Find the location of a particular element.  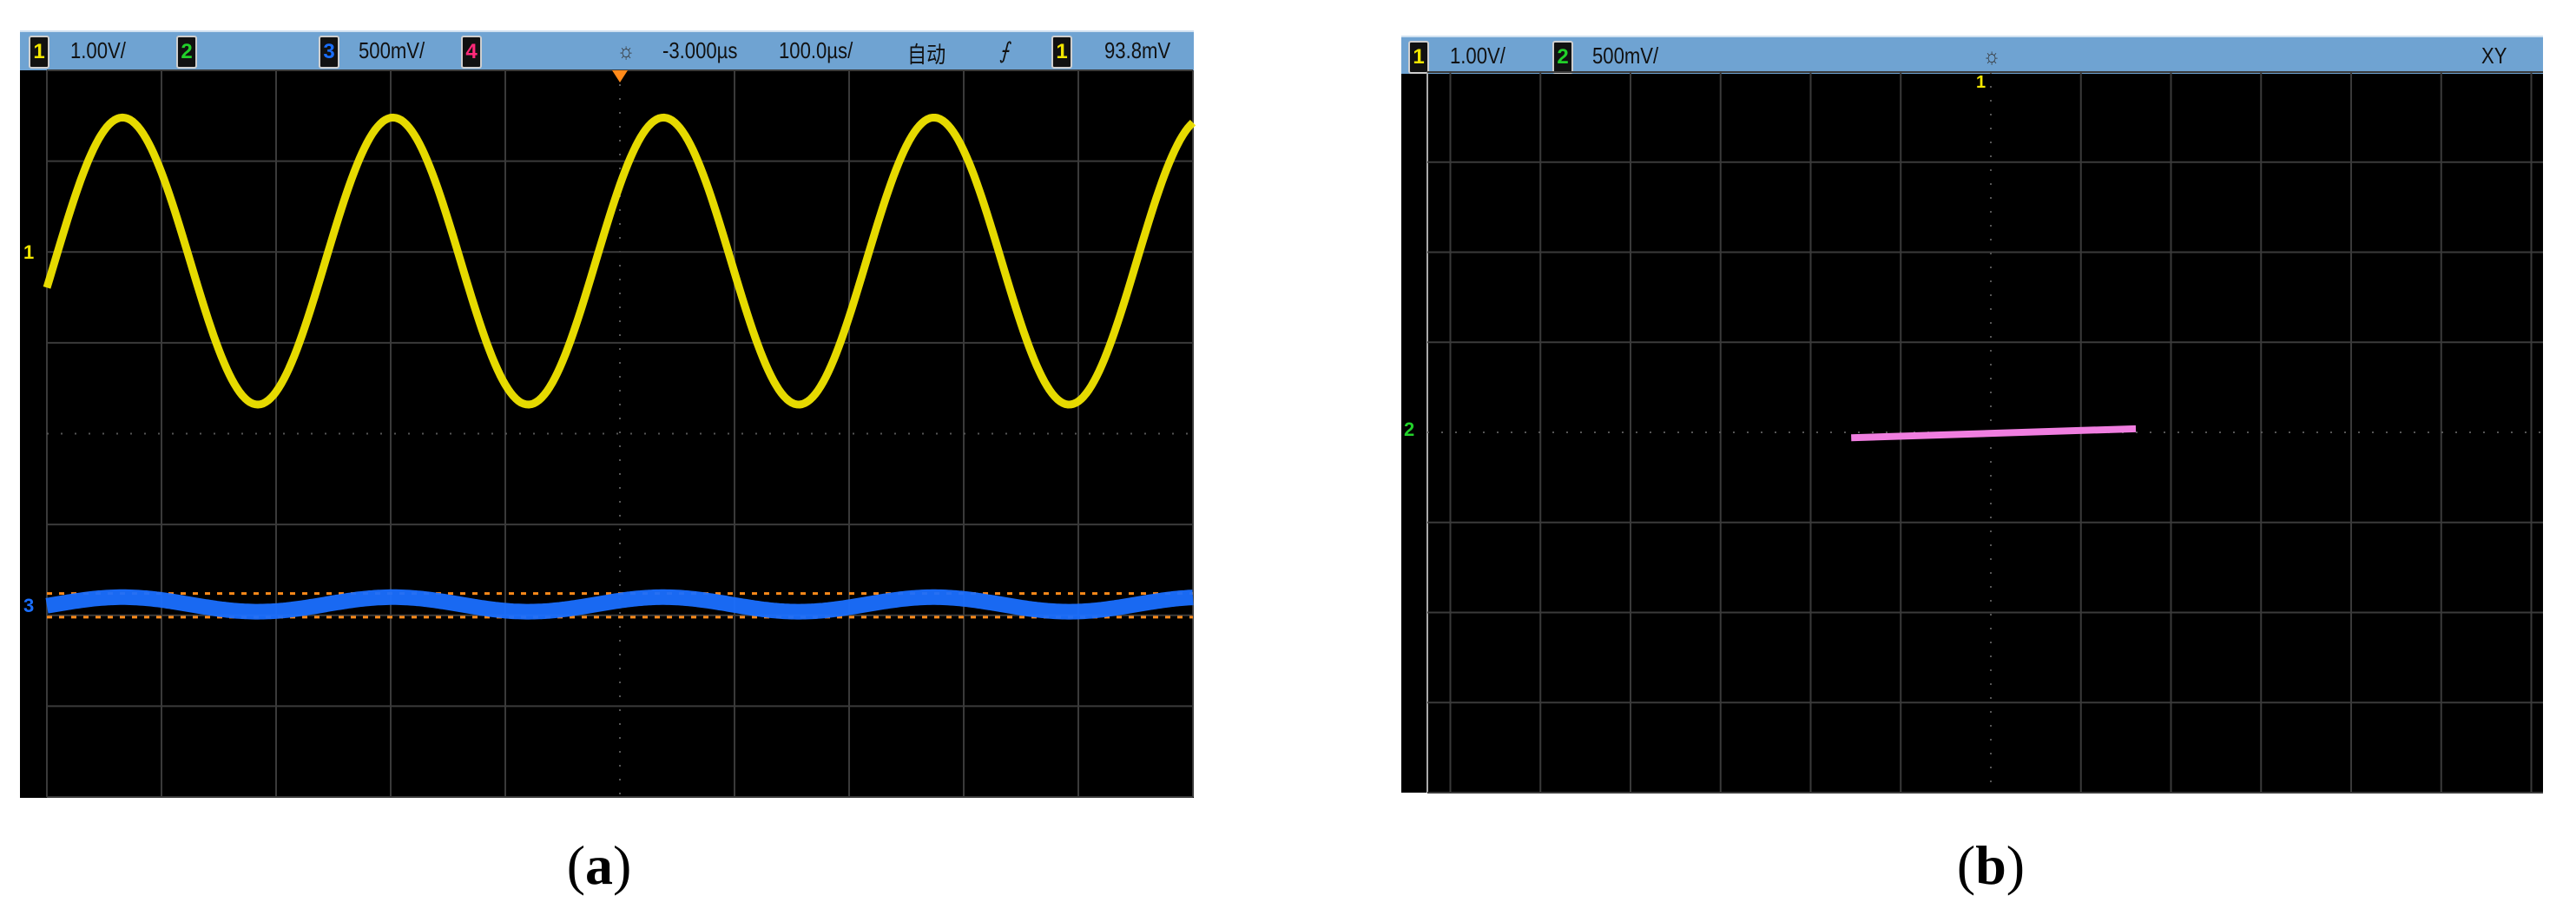

ch3-ground-marker: 3 is located at coordinates (28, 606).